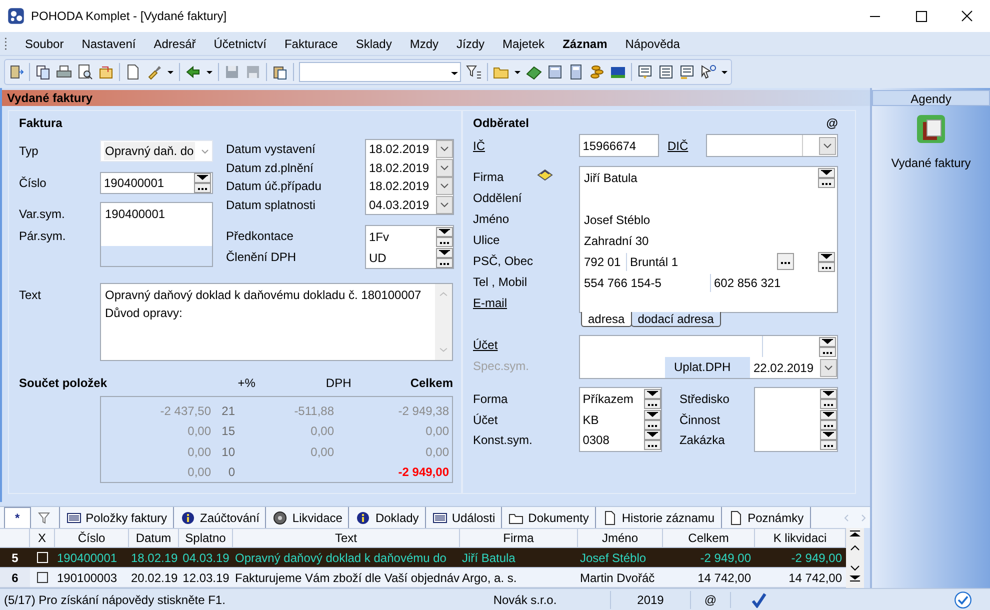  I want to click on text-area: Opravný daňový doklad k daňovému dokladu č. 180100007 Důvod opravy:, so click(276, 322).